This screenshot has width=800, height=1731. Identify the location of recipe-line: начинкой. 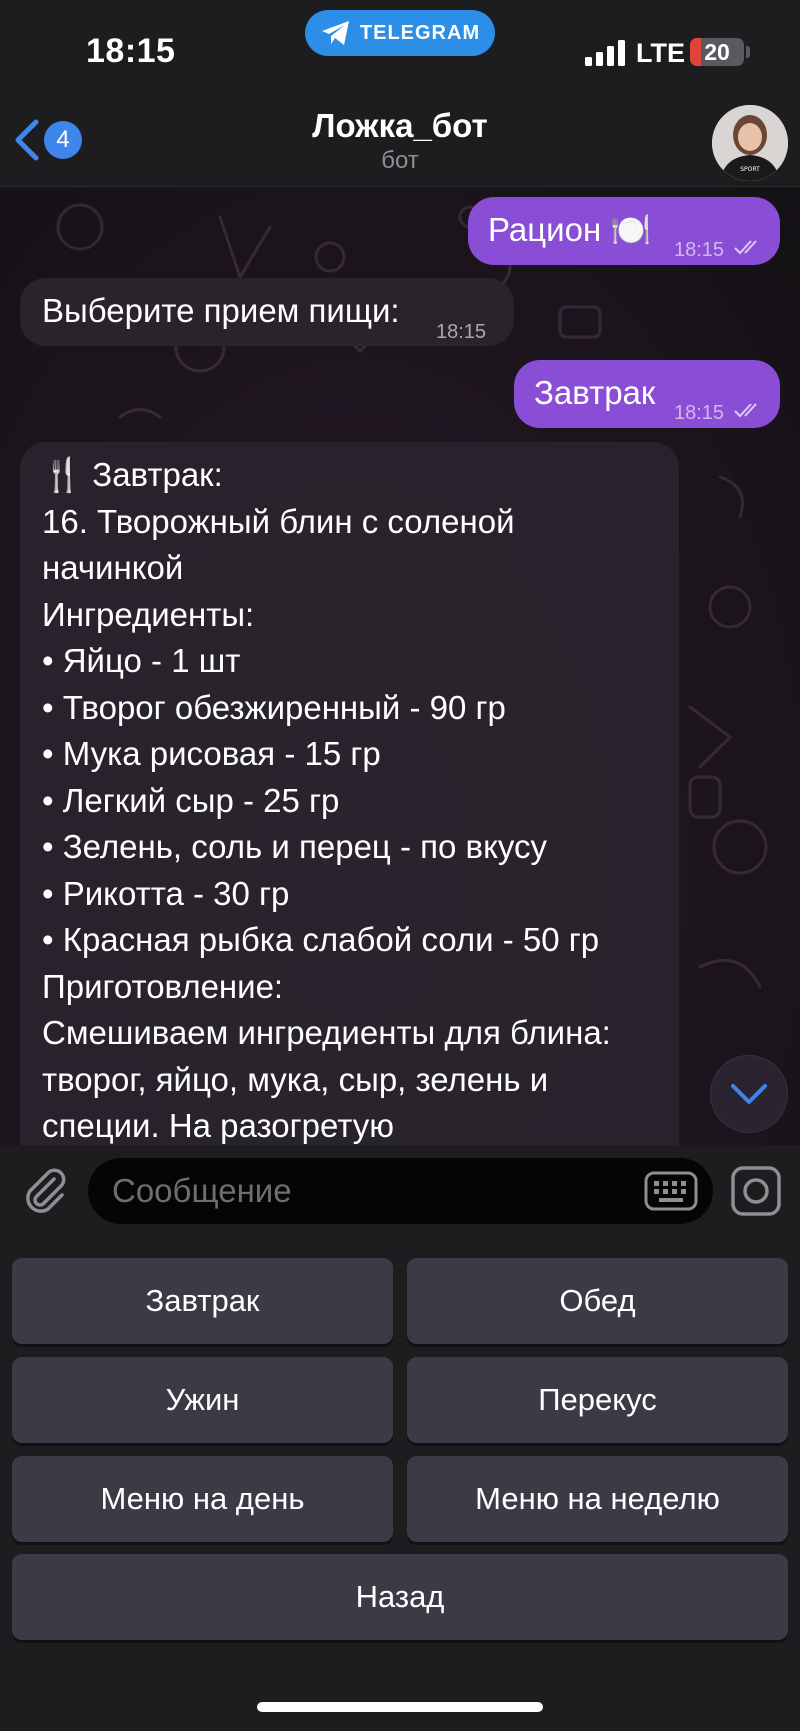
(113, 567).